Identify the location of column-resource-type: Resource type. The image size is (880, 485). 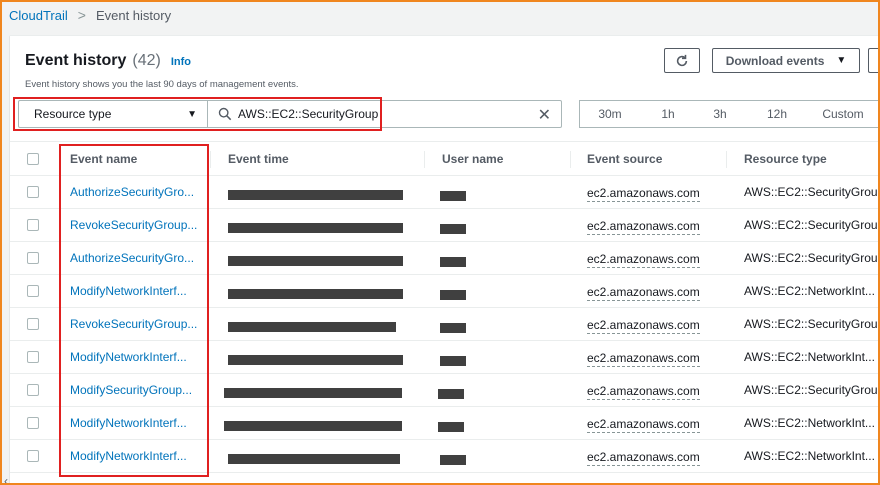
(785, 159).